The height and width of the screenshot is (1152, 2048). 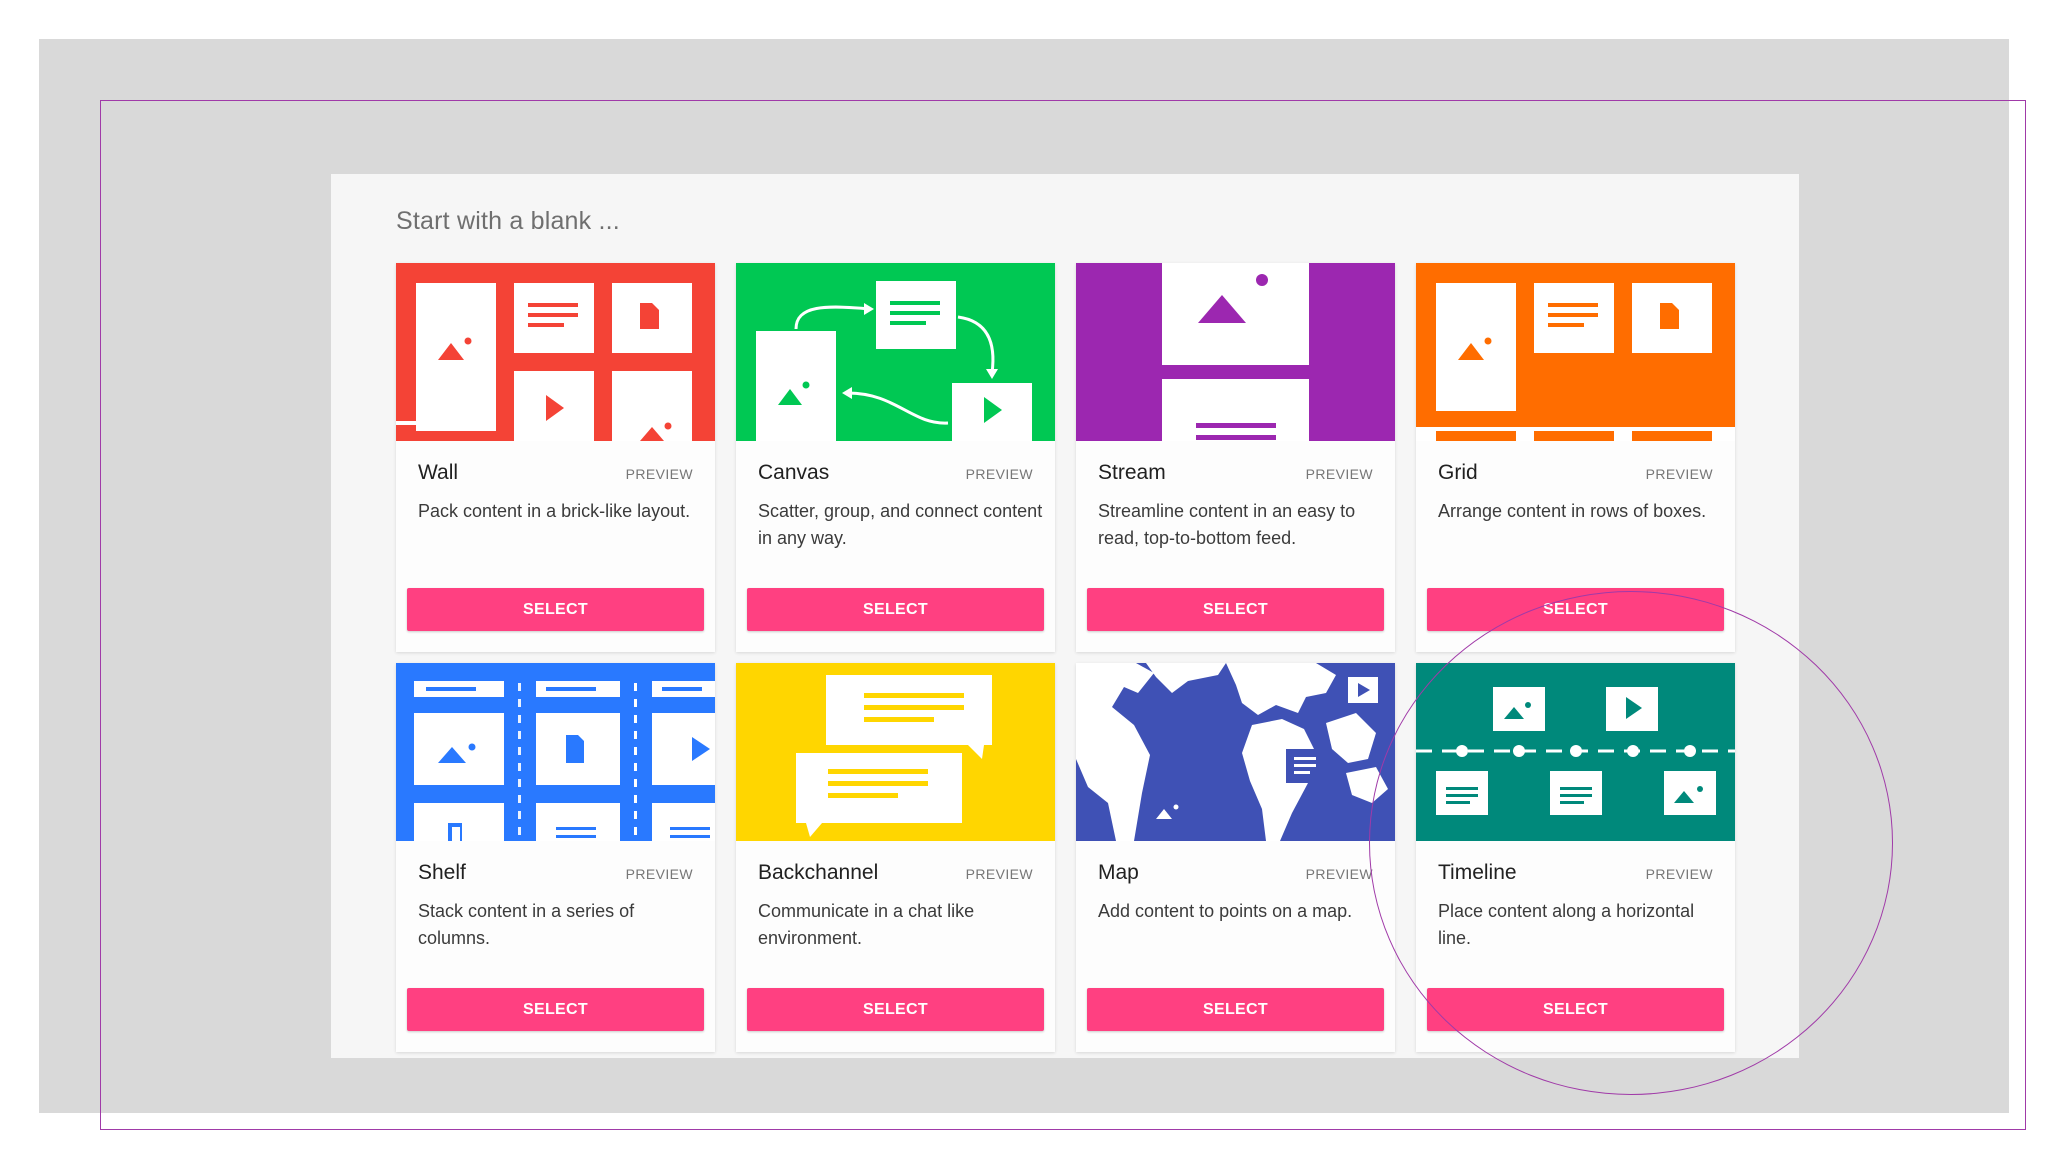 What do you see at coordinates (895, 752) in the screenshot?
I see `backchannel-layout-illustration` at bounding box center [895, 752].